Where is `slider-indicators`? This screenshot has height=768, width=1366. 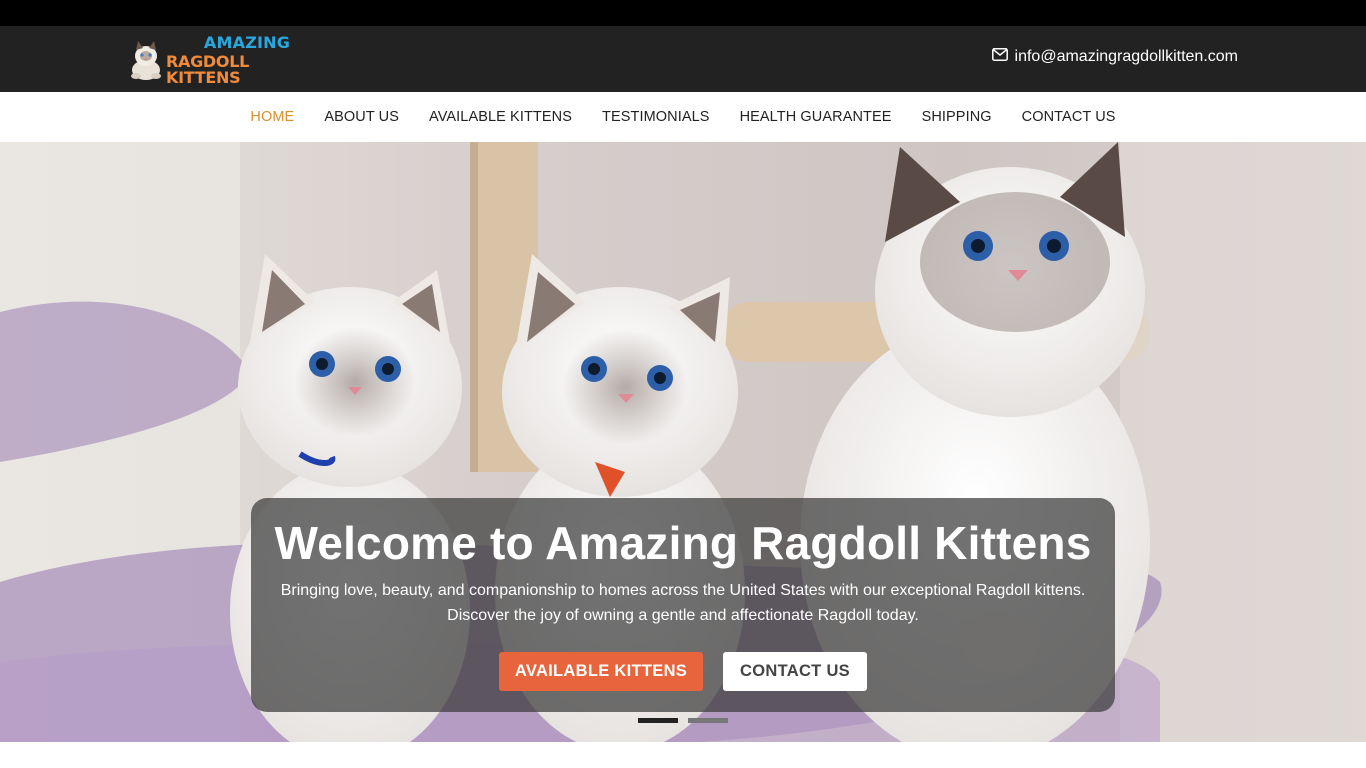 slider-indicators is located at coordinates (688, 720).